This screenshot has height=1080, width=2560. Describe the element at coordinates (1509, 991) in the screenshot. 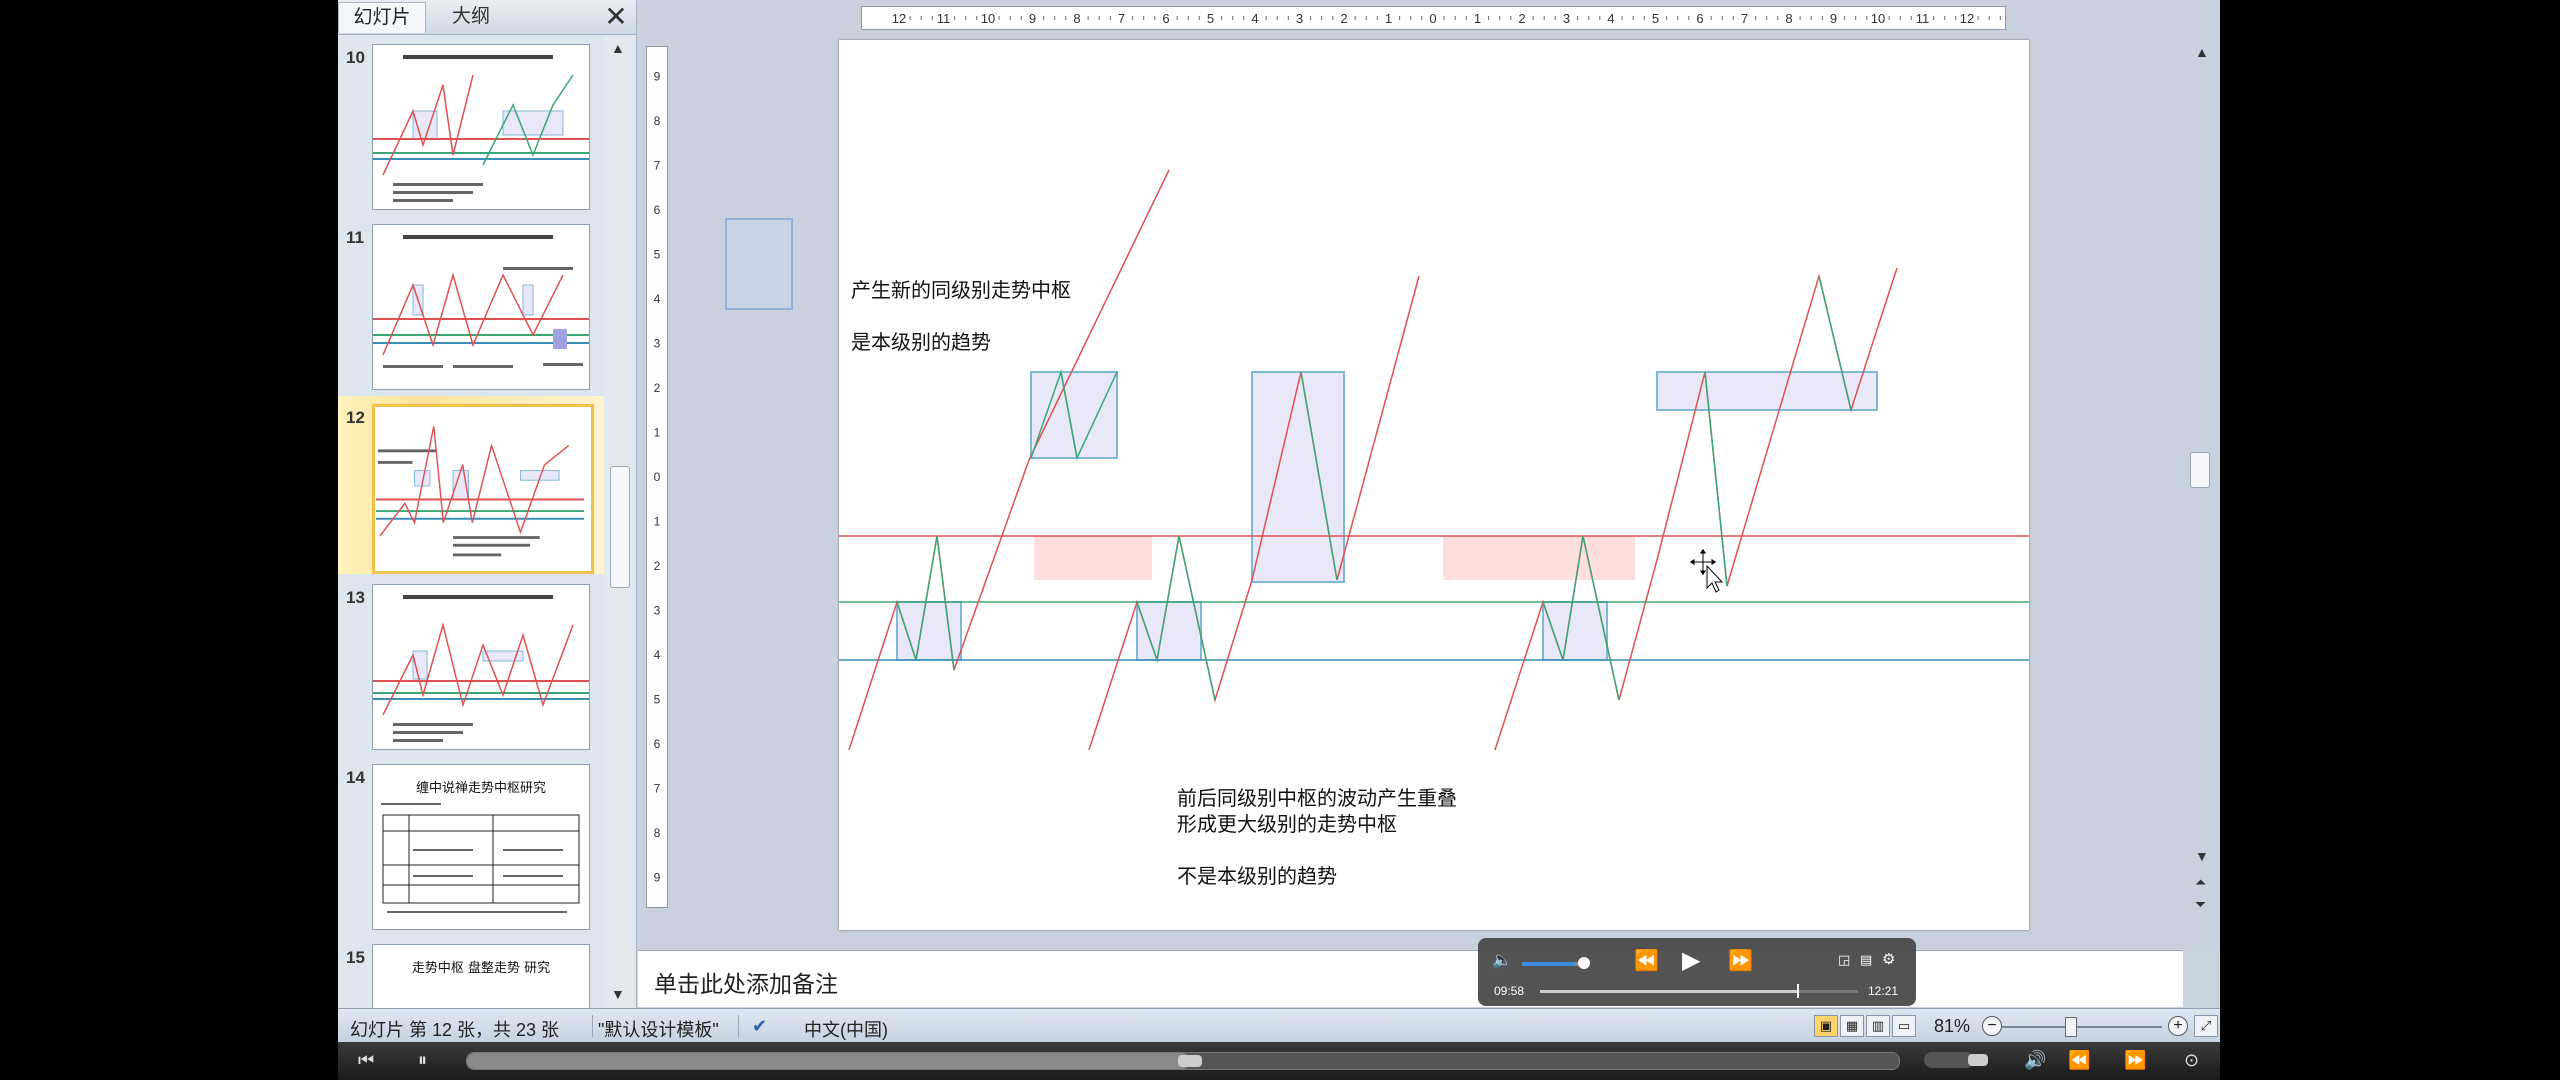

I see `elapsed-time: 09:58` at that location.